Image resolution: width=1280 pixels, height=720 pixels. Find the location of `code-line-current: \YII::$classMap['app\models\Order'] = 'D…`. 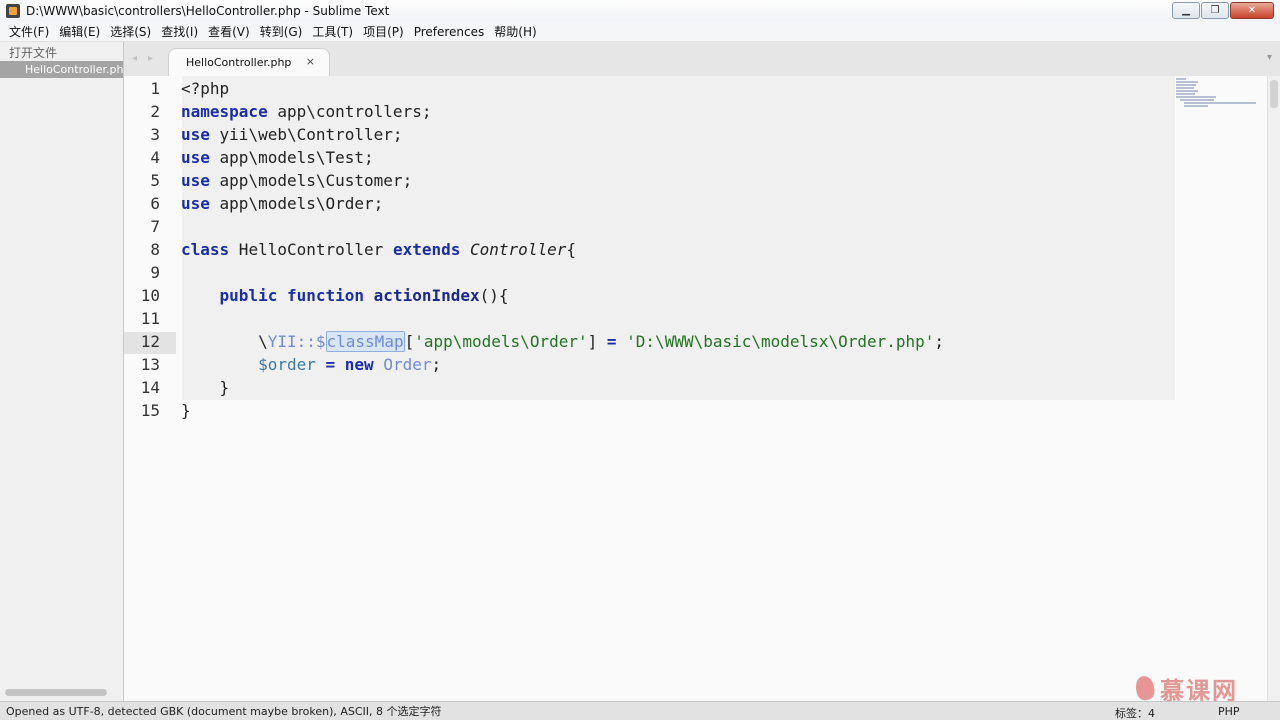

code-line-current: \YII::$classMap['app\models\Order'] = 'D… is located at coordinates (562, 342).